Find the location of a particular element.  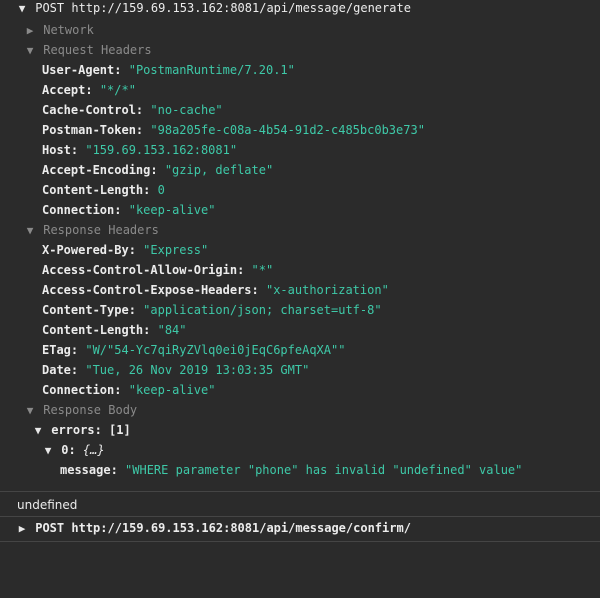

item-preview: {…} is located at coordinates (93, 450).